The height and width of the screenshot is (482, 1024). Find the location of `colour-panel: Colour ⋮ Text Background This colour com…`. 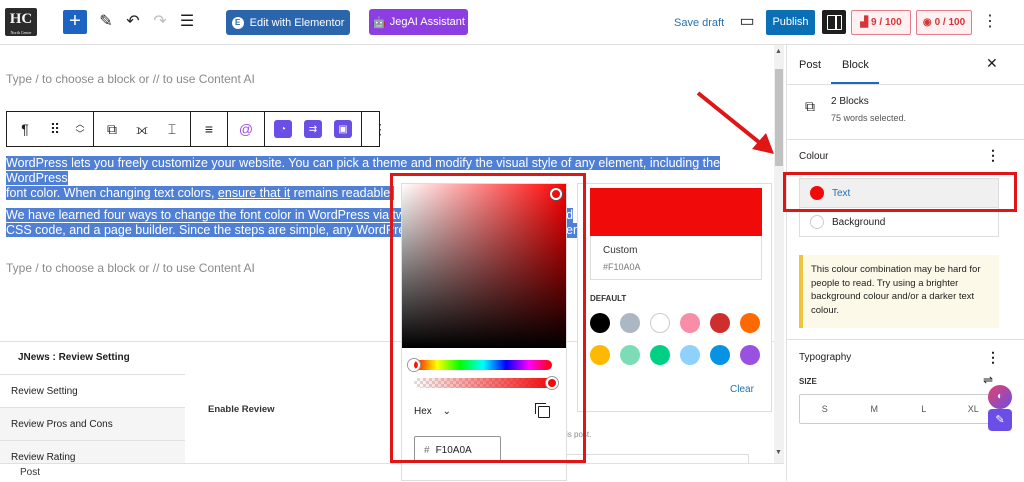

colour-panel: Colour ⋮ Text Background This colour com… is located at coordinates (905, 239).